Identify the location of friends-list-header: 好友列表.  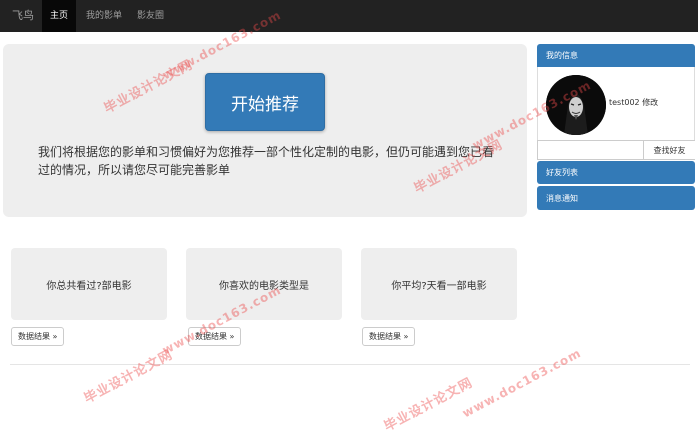
(616, 172).